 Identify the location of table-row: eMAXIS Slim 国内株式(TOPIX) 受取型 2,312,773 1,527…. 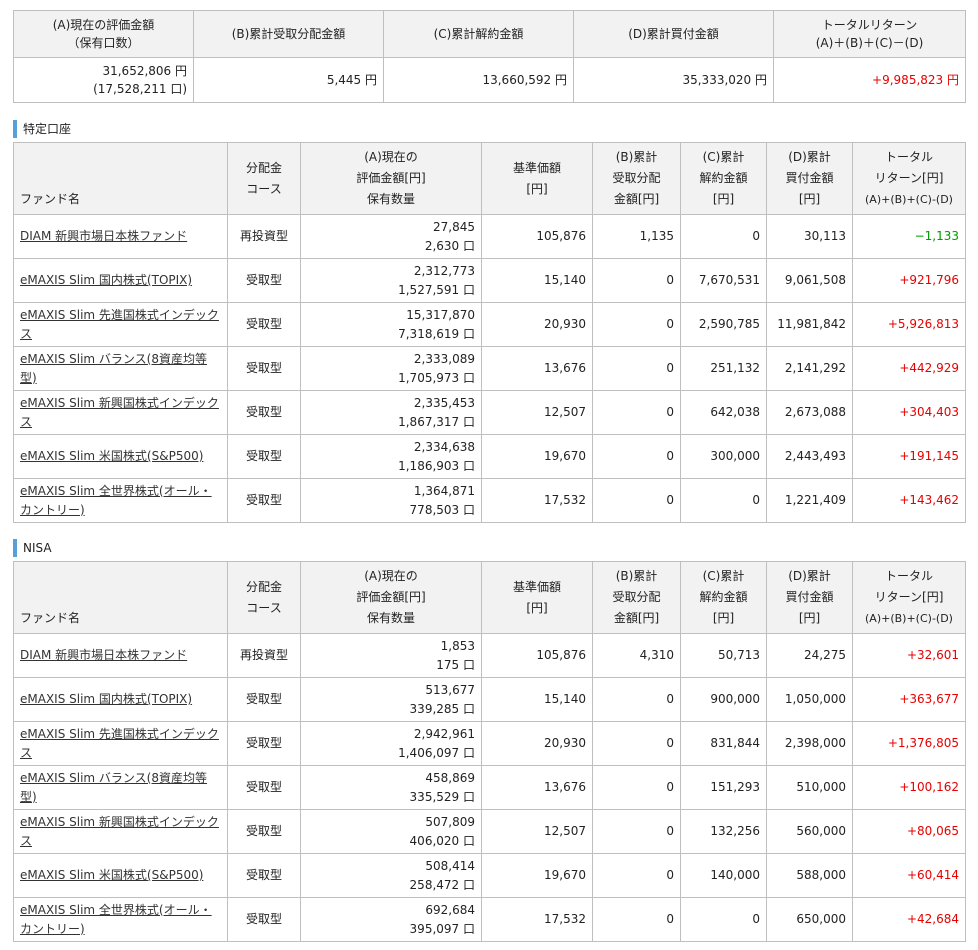
(489, 280).